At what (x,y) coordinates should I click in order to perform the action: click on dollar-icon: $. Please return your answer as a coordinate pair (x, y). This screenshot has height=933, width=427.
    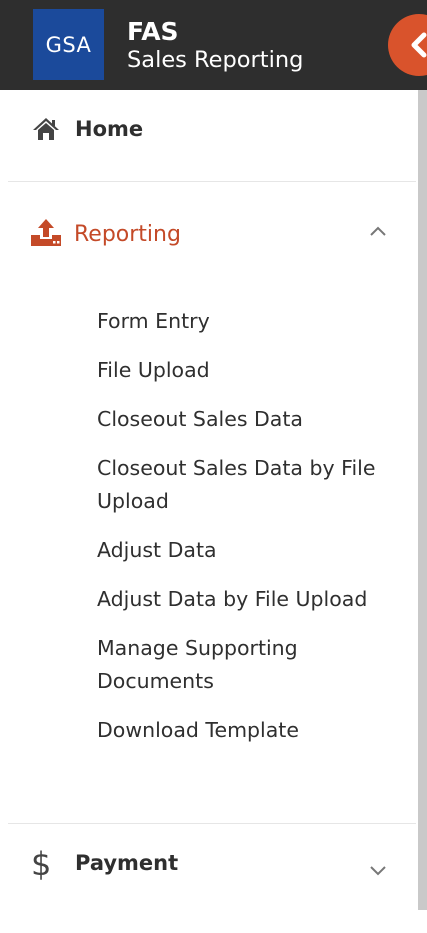
    Looking at the image, I should click on (41, 864).